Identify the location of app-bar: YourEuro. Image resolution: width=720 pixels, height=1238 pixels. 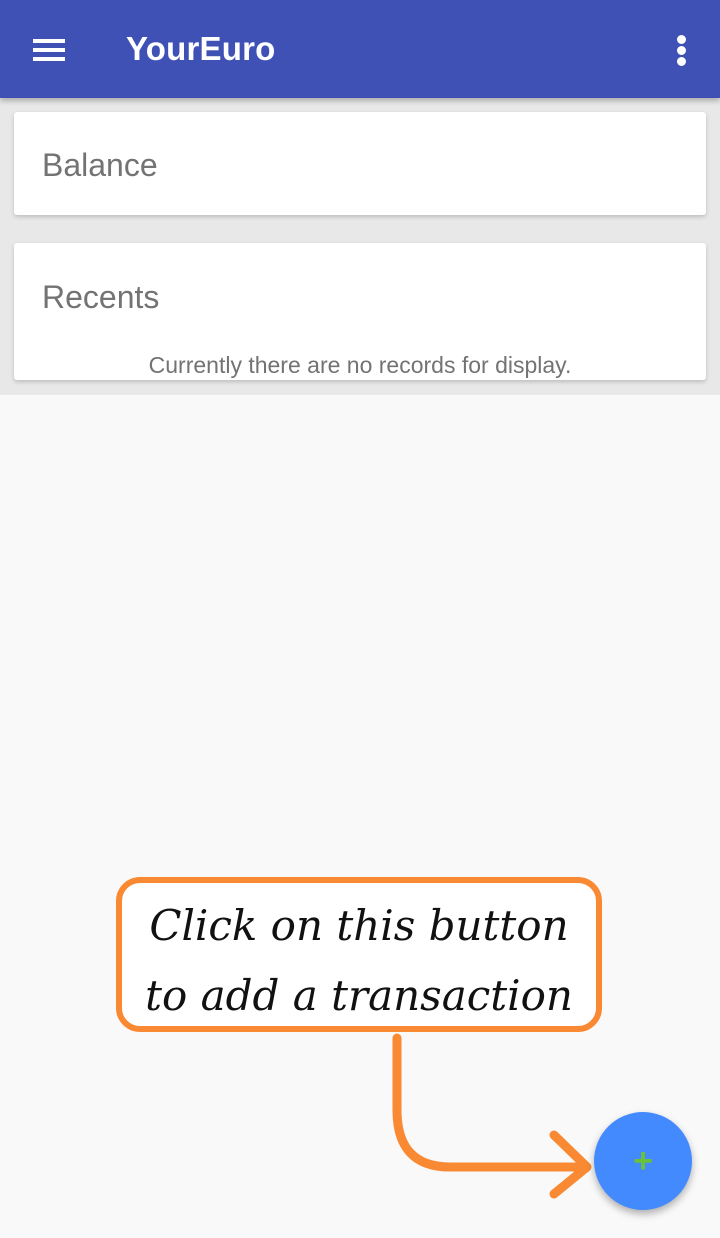
(360, 49).